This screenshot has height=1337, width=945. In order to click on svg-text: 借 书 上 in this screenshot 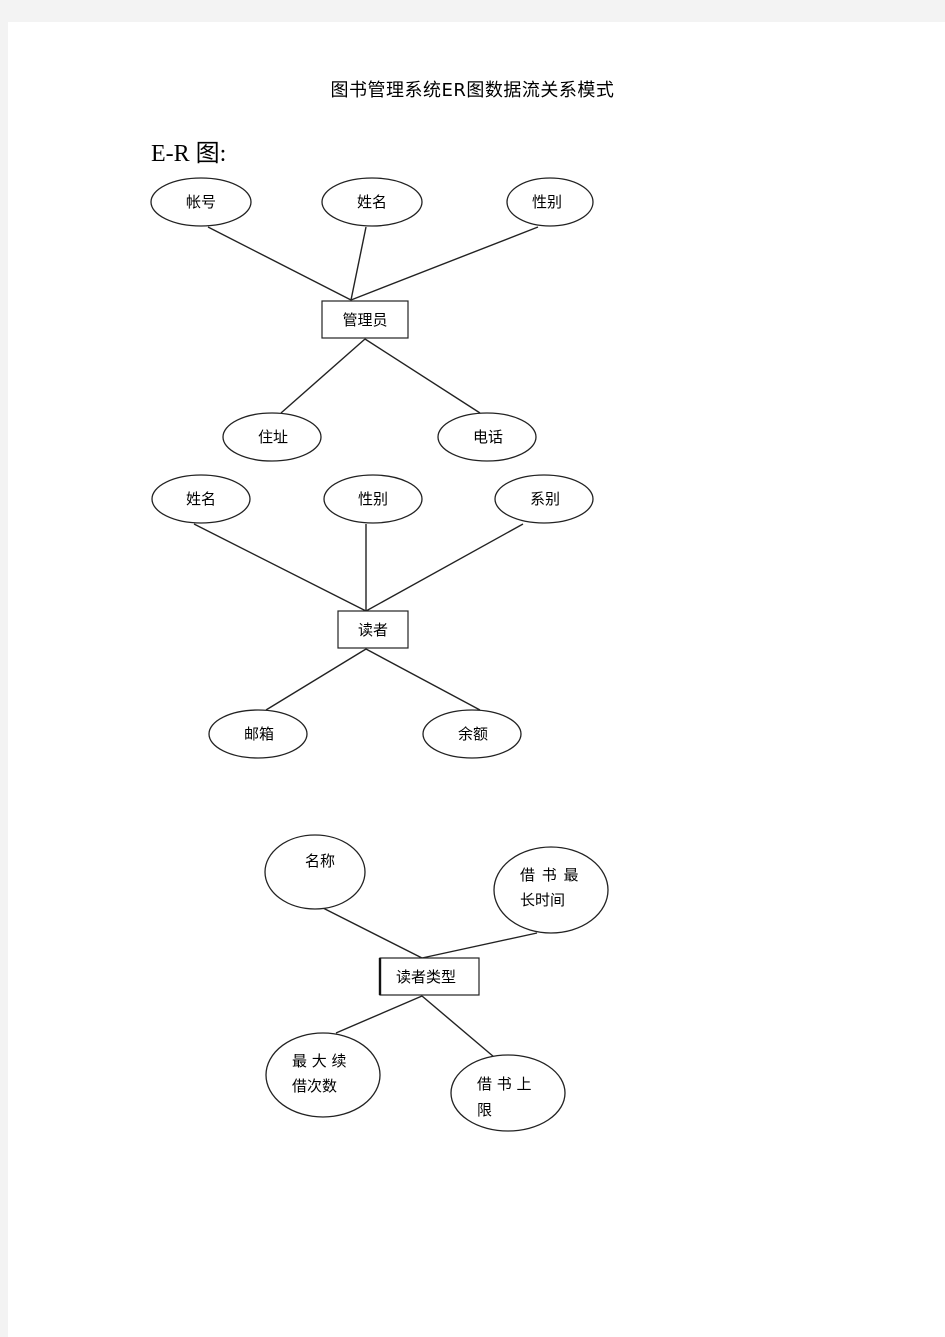, I will do `click(504, 1084)`.